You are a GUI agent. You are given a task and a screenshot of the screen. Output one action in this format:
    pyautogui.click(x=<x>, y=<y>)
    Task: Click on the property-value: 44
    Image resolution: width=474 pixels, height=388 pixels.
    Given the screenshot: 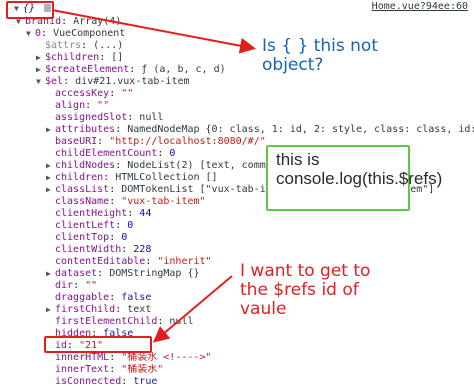 What is the action you would take?
    pyautogui.click(x=145, y=213)
    